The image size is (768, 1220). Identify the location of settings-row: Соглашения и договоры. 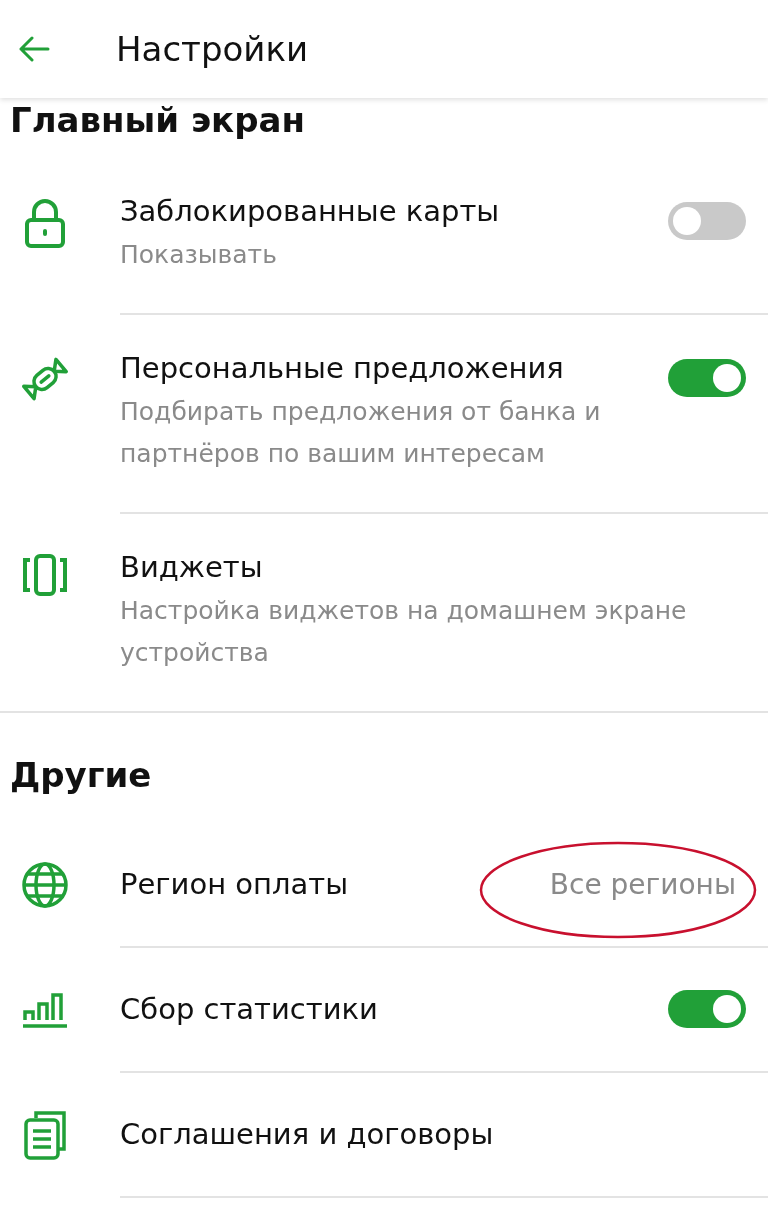
(384, 1135).